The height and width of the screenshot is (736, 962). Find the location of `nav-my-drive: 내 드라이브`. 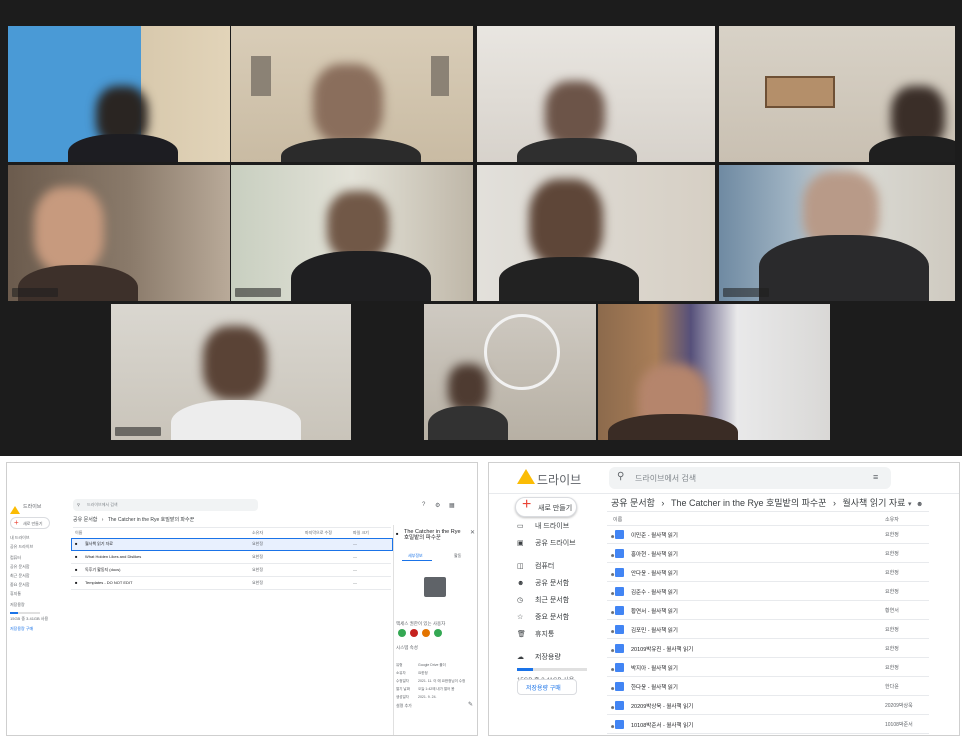

nav-my-drive: 내 드라이브 is located at coordinates (35, 539).